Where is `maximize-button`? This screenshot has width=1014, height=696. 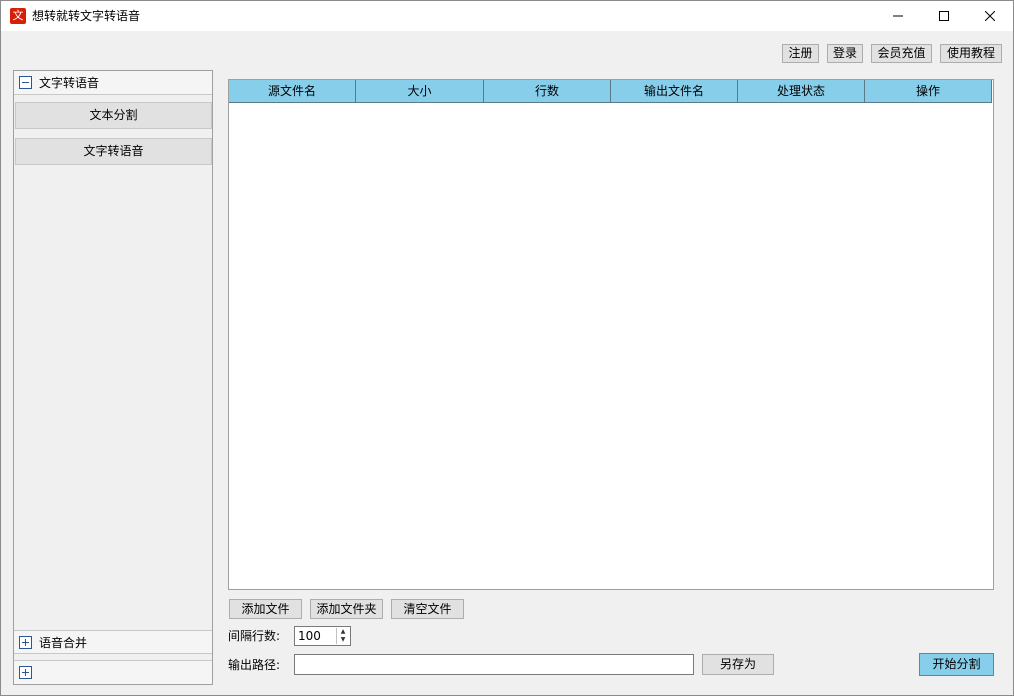 maximize-button is located at coordinates (944, 16).